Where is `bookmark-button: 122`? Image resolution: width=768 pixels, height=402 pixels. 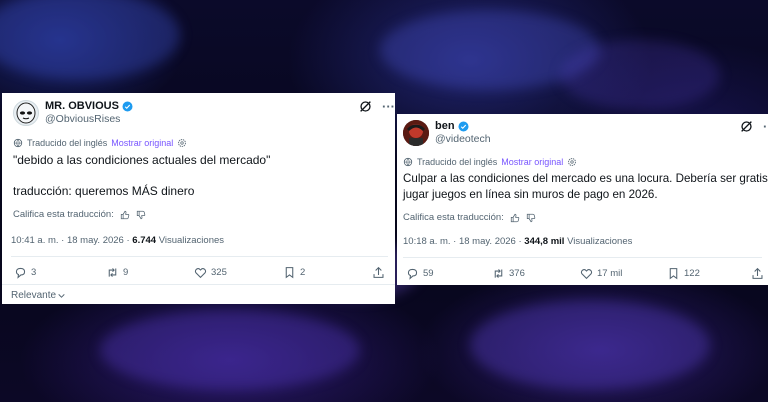
bookmark-button: 122 is located at coordinates (683, 273).